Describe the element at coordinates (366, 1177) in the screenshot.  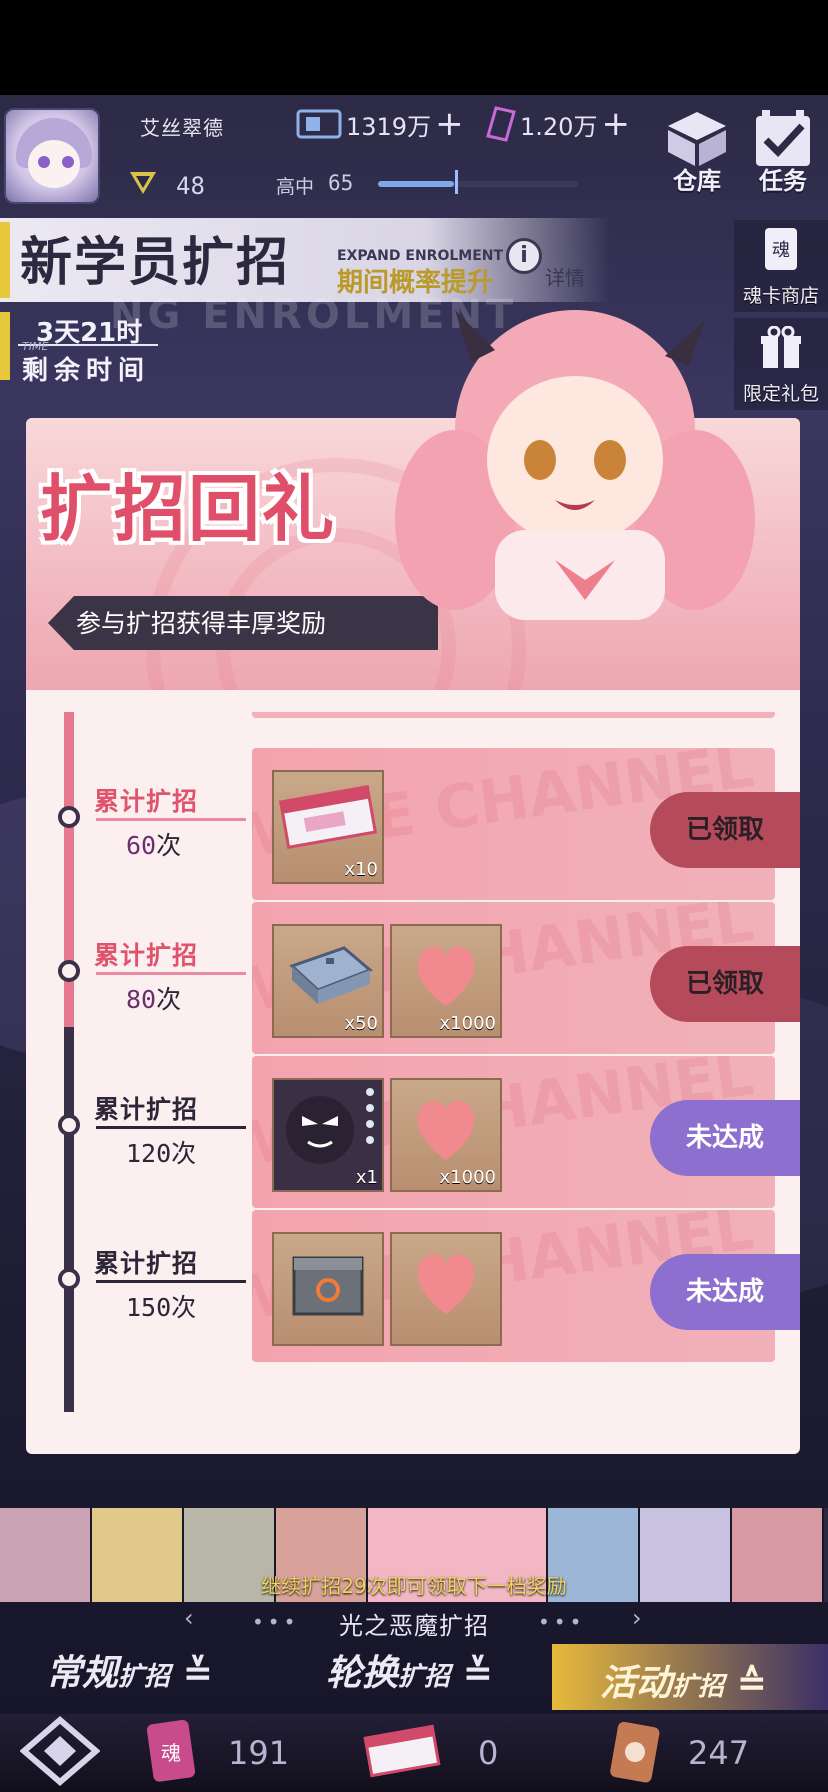
I see `item-quantity: x1` at that location.